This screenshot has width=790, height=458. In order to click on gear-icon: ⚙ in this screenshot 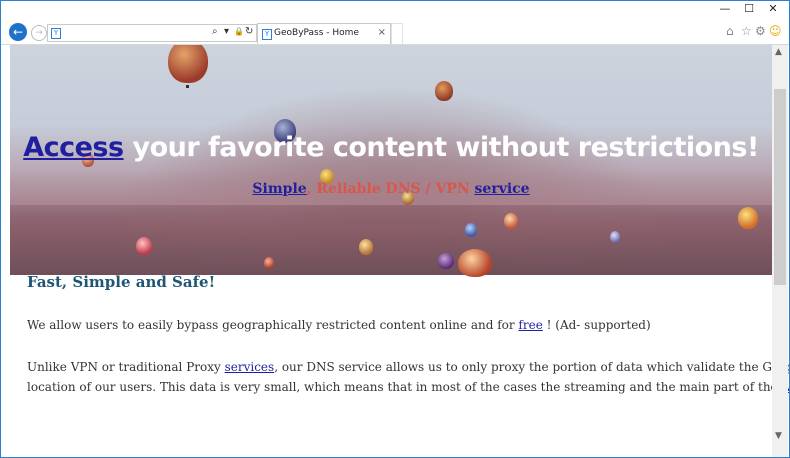, I will do `click(760, 31)`.